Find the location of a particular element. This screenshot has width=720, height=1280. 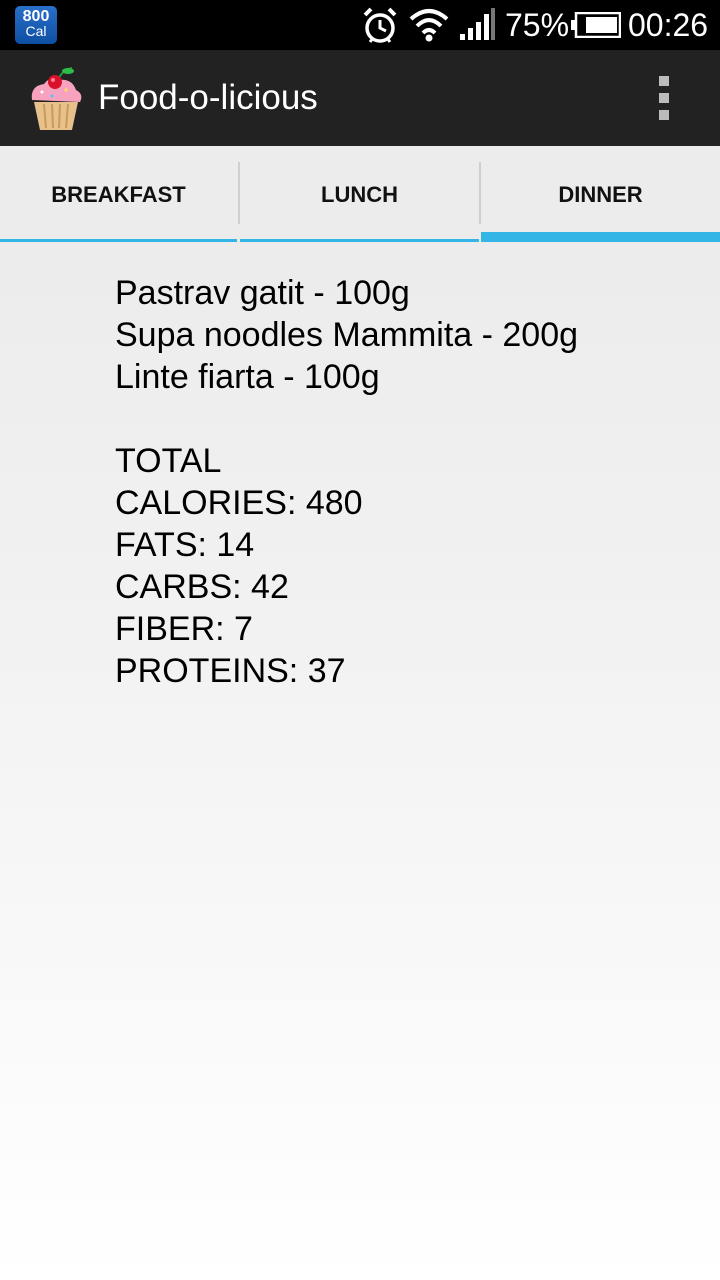

total-heading: TOTAL is located at coordinates (168, 461).